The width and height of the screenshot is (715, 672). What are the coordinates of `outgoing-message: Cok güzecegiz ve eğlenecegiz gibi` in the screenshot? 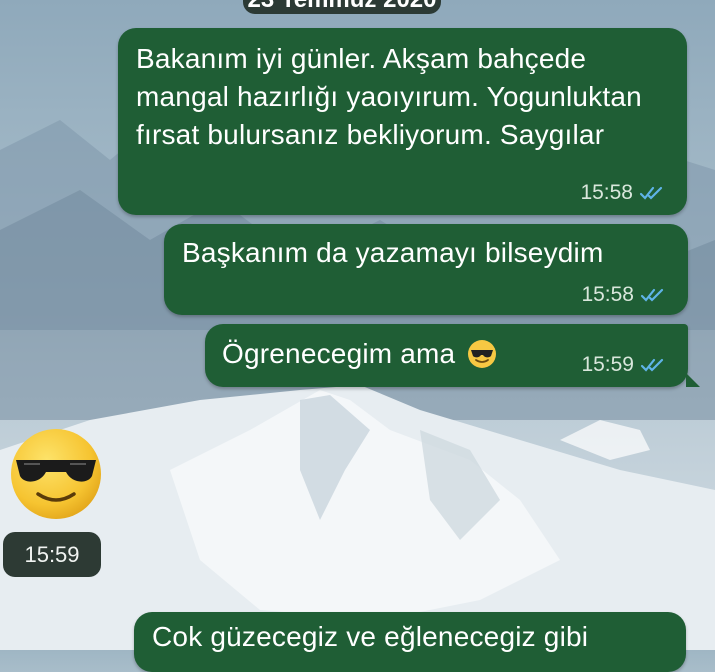 It's located at (410, 642).